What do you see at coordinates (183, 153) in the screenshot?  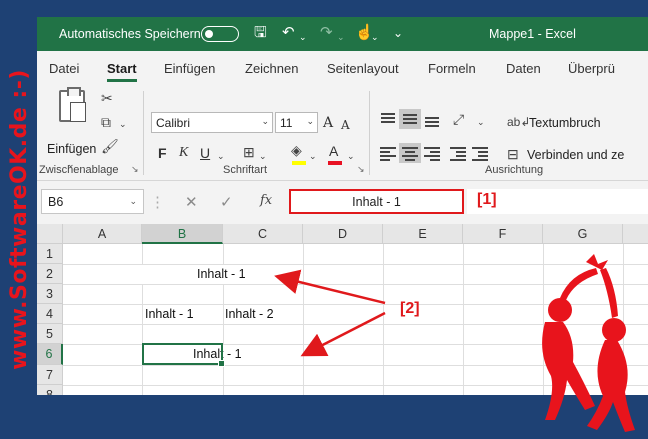 I see `italic-button: K` at bounding box center [183, 153].